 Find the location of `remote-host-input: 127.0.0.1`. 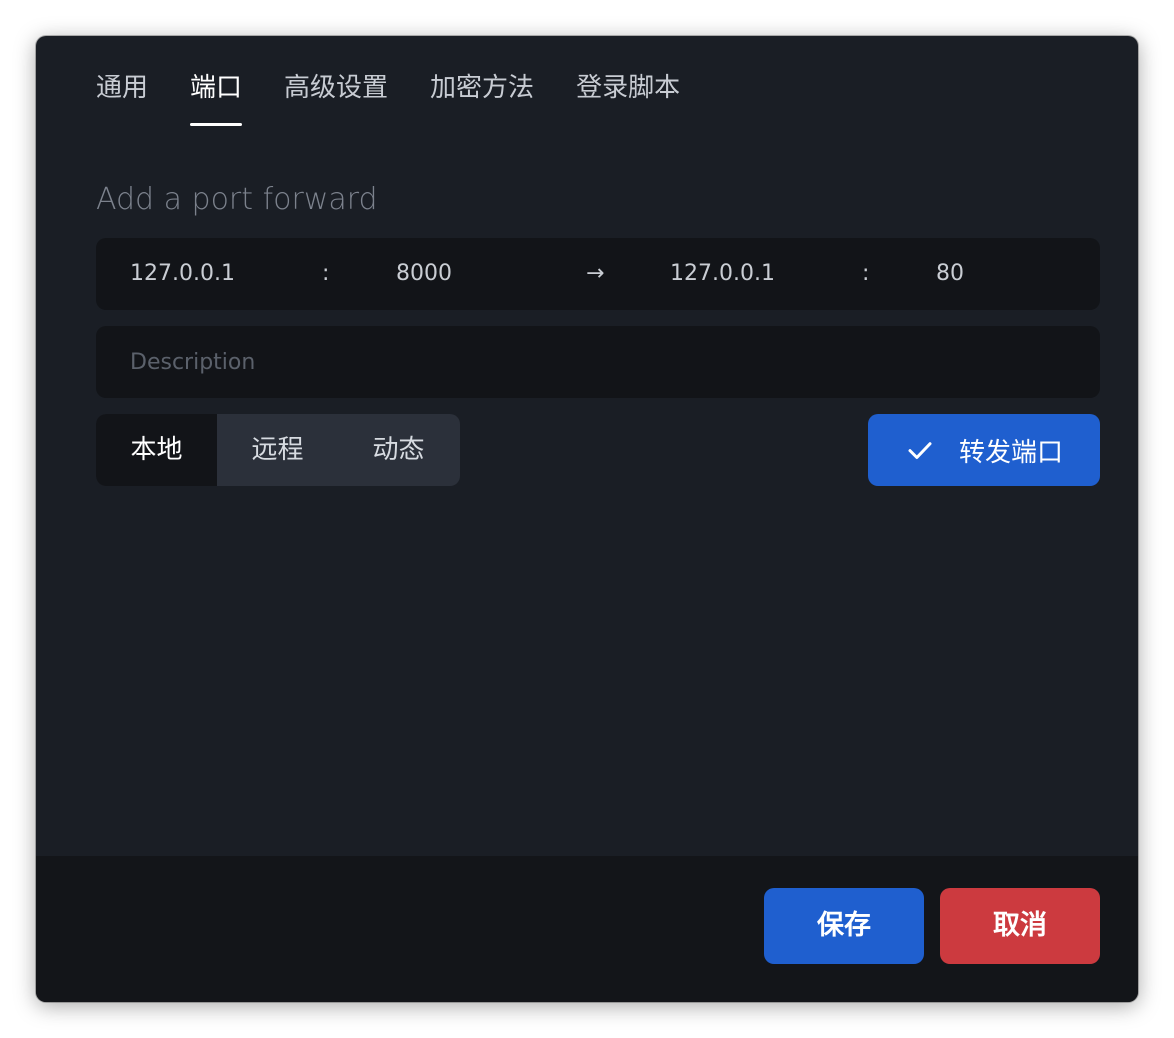

remote-host-input: 127.0.0.1 is located at coordinates (722, 274).